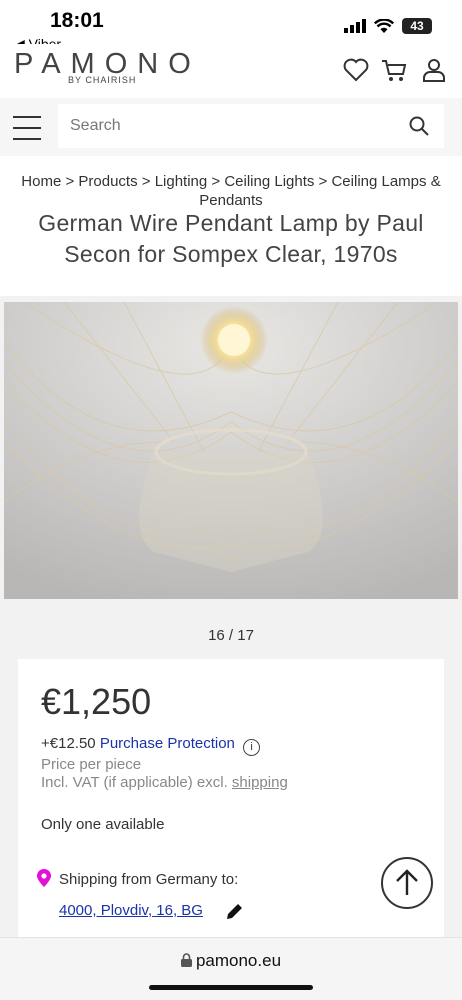  What do you see at coordinates (234, 912) in the screenshot?
I see `pencil-icon` at bounding box center [234, 912].